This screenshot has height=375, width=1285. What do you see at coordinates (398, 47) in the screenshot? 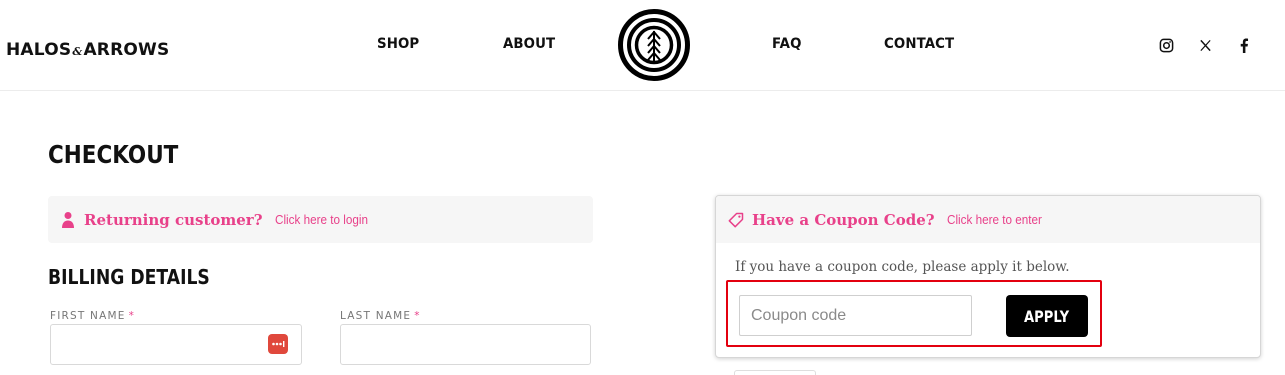
I see `nav-shop: SHOP` at bounding box center [398, 47].